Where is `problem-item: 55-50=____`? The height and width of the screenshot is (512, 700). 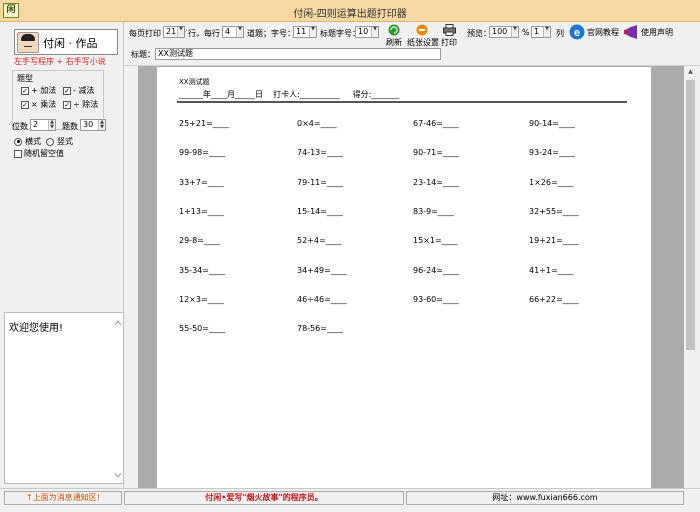 problem-item: 55-50=____ is located at coordinates (202, 328).